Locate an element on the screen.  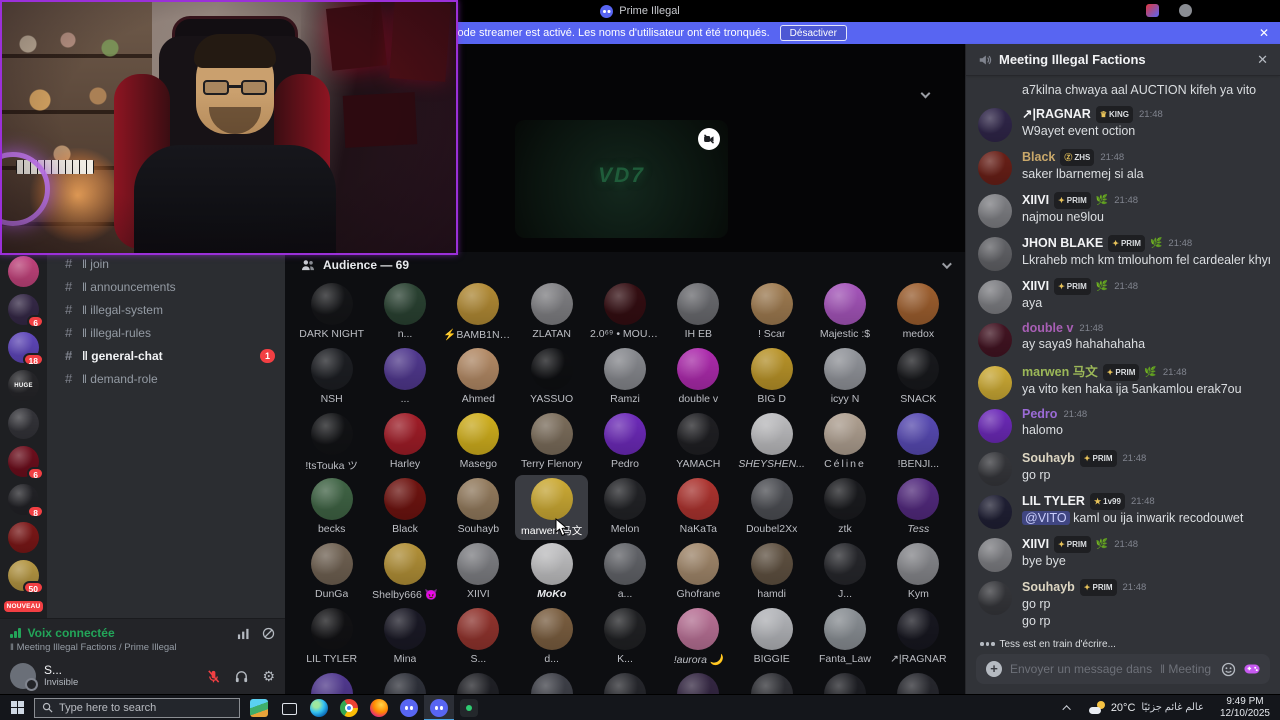
channel-item: # ‖ join is located at coordinates (166, 263).